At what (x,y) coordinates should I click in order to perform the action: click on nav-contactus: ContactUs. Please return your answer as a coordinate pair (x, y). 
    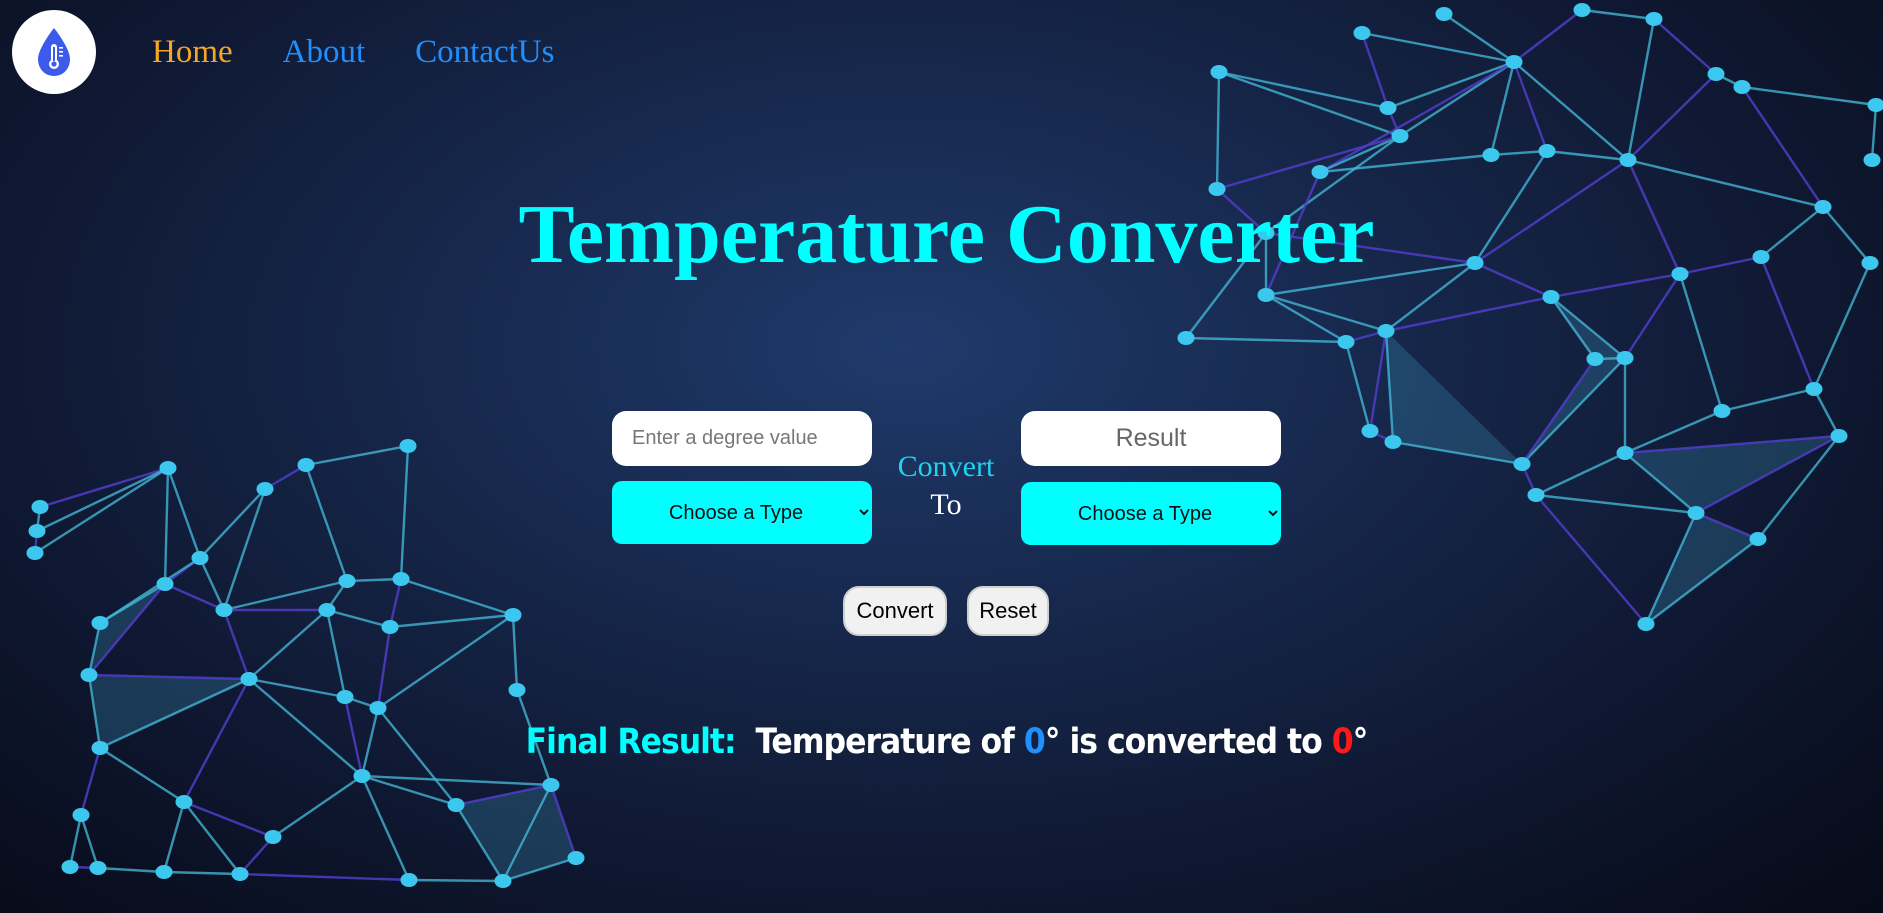
    Looking at the image, I should click on (484, 52).